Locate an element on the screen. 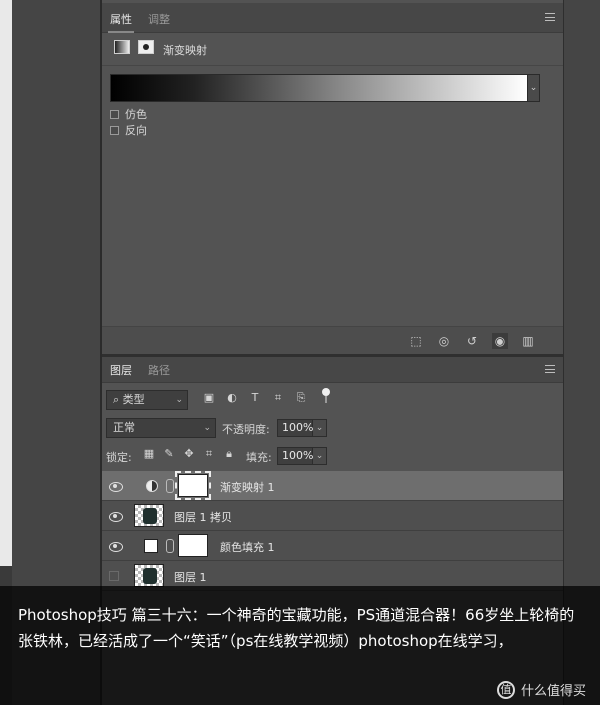 This screenshot has width=600, height=705. adjustment-filter-icon: ◐ is located at coordinates (232, 398).